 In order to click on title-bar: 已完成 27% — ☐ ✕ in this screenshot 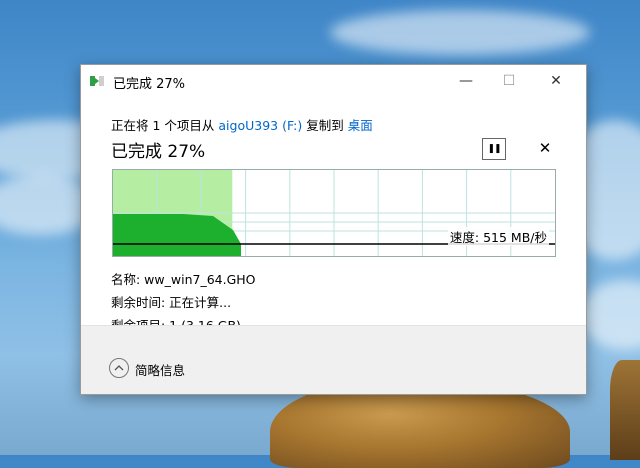, I will do `click(333, 81)`.